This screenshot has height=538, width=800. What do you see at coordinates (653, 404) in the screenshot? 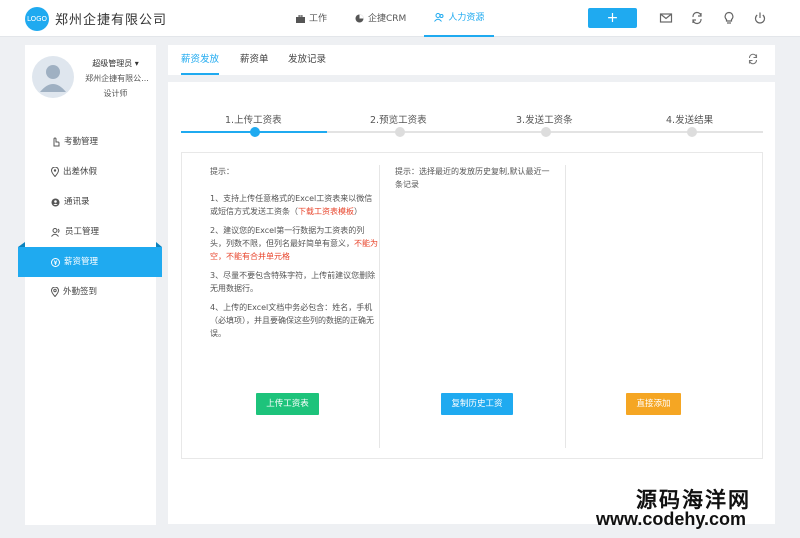
I see `direct-add-button: 直接添加` at bounding box center [653, 404].